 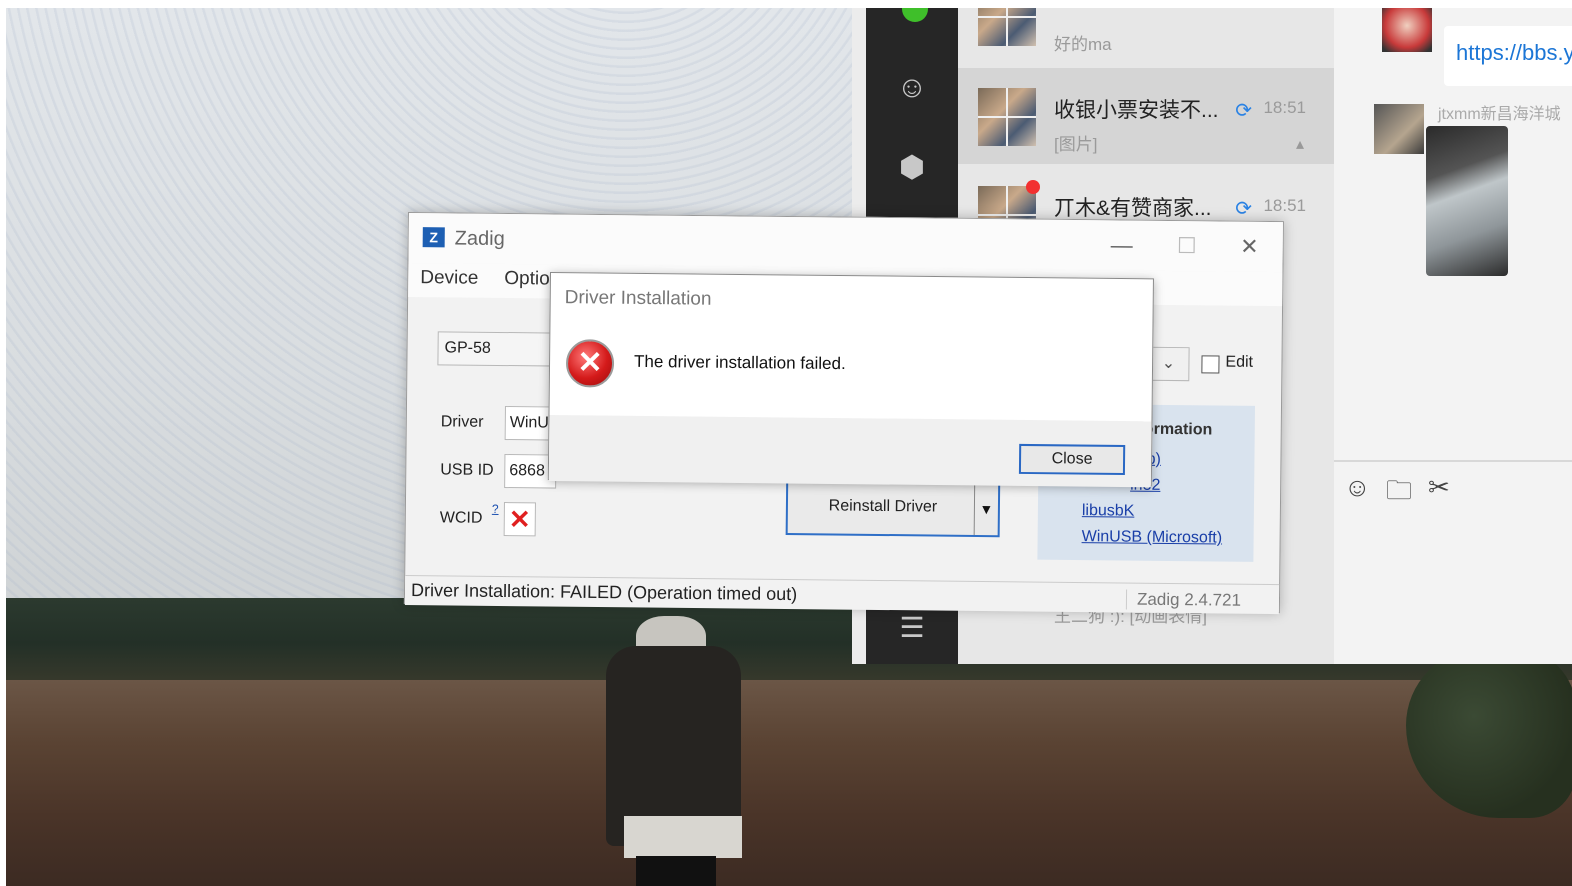 What do you see at coordinates (449, 278) in the screenshot?
I see `menu-device: Device` at bounding box center [449, 278].